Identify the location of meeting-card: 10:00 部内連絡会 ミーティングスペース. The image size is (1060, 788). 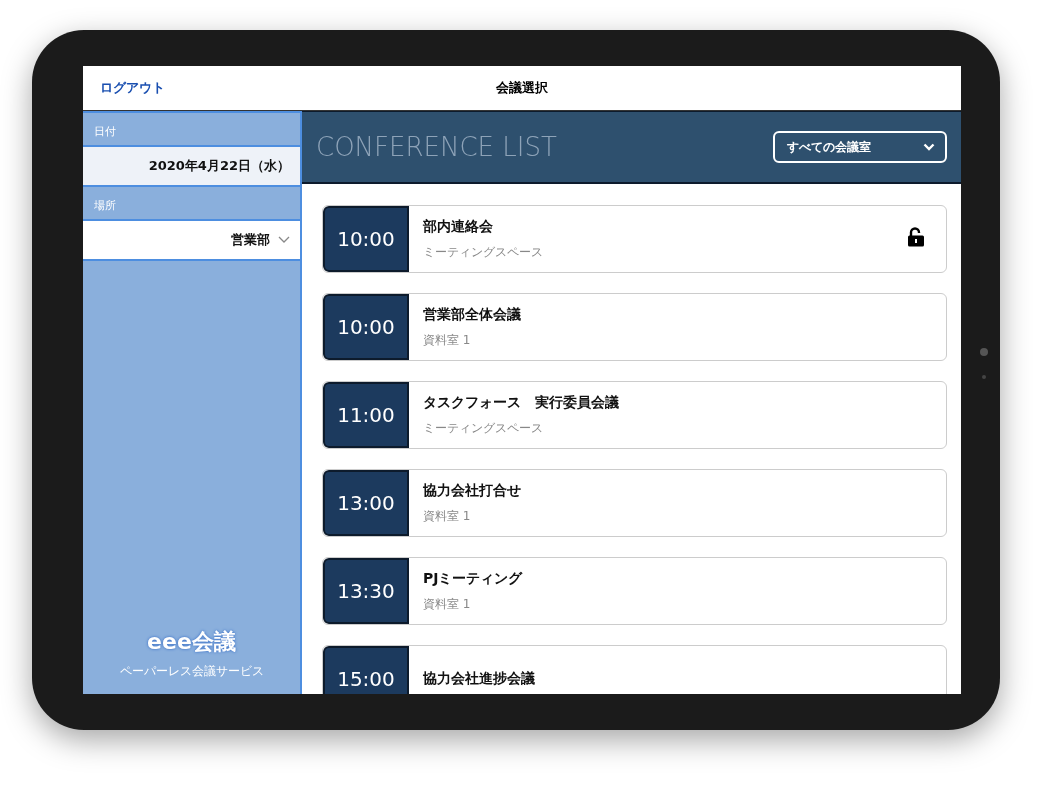
(634, 239).